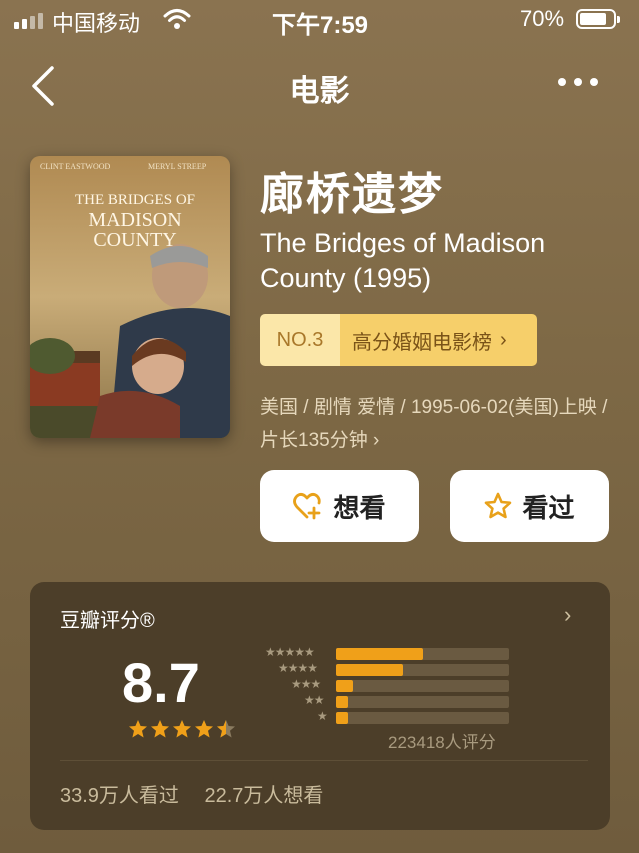 Image resolution: width=639 pixels, height=853 pixels. I want to click on poster-title-line2: MADISON, so click(135, 220).